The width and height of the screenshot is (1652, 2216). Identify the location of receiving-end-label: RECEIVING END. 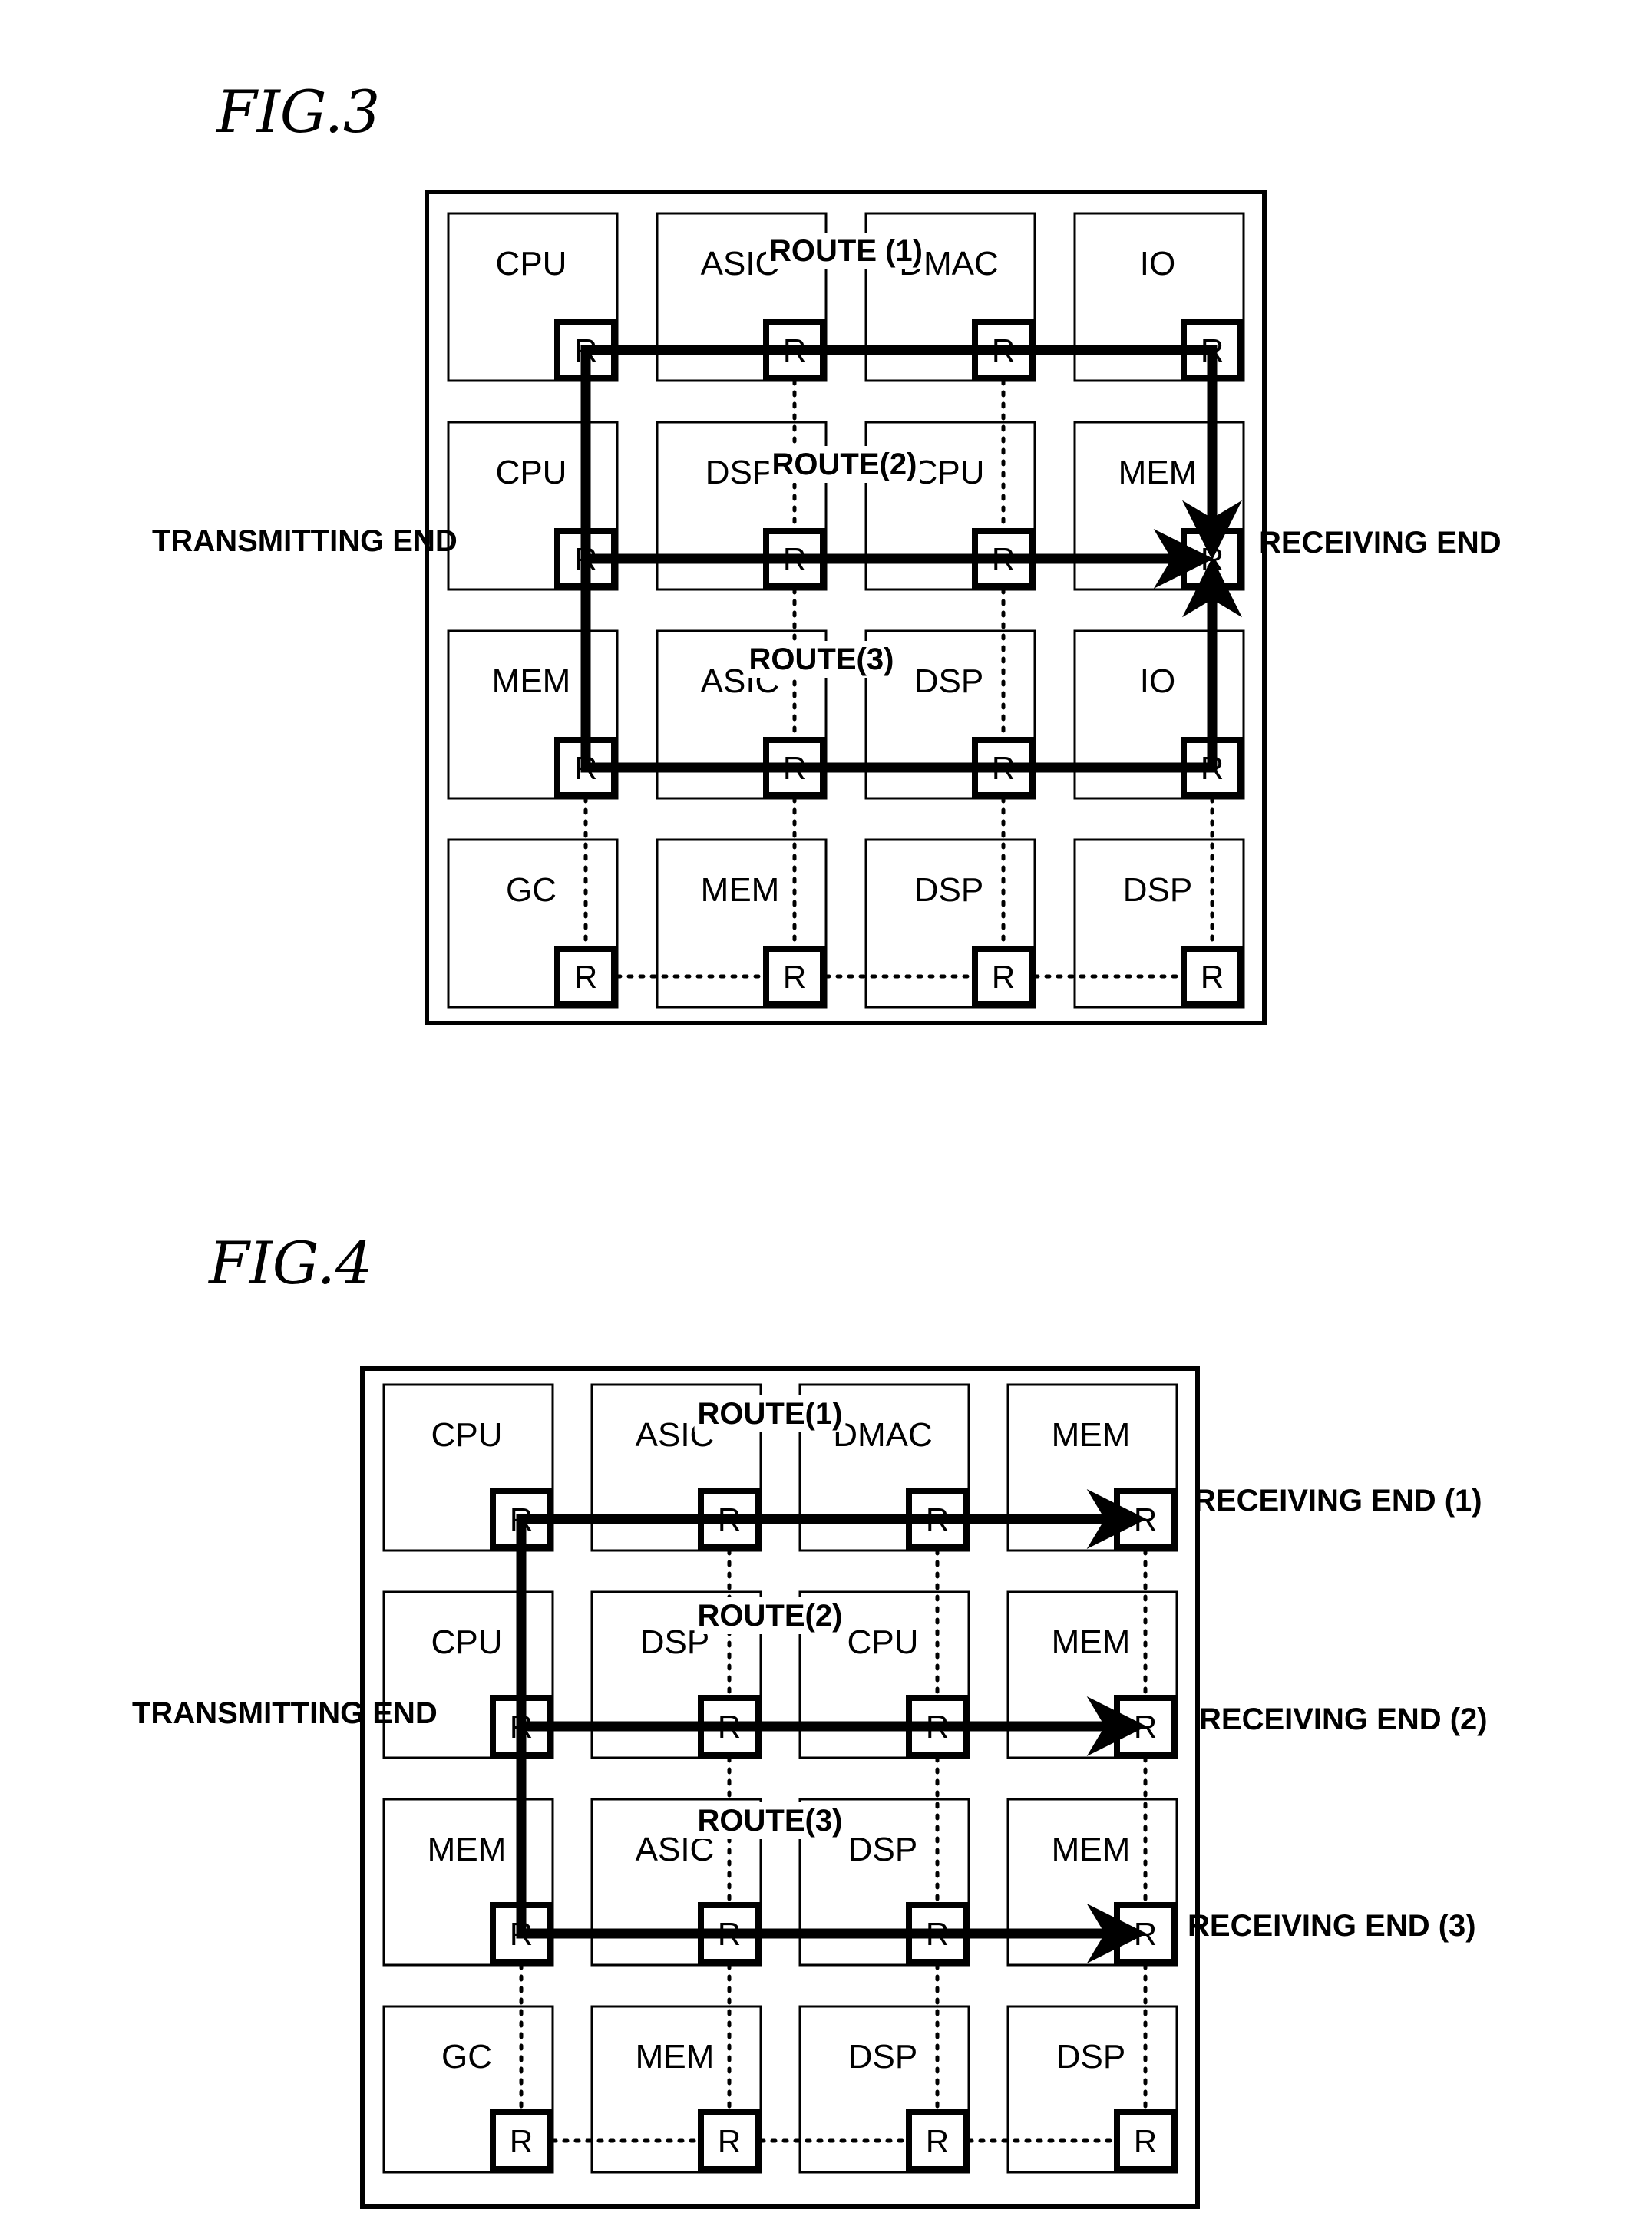
(1380, 543).